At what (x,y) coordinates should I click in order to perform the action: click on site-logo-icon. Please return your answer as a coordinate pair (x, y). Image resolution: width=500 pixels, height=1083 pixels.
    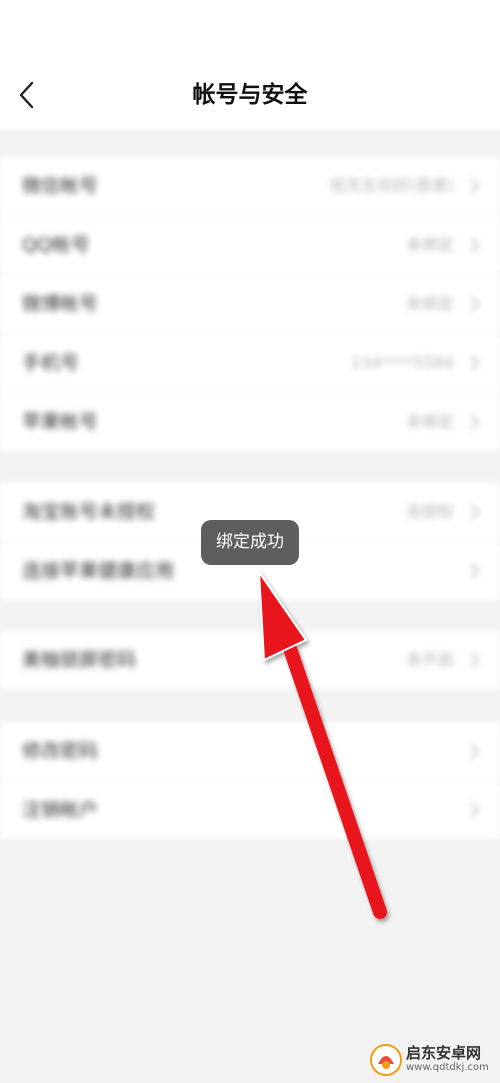
    Looking at the image, I should click on (386, 1060).